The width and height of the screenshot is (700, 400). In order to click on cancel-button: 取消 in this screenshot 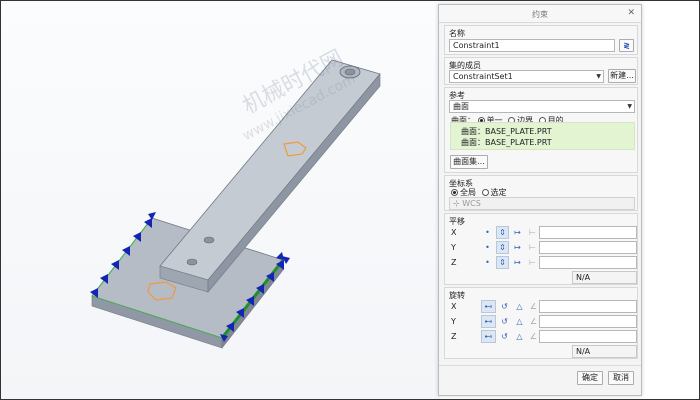, I will do `click(621, 378)`.